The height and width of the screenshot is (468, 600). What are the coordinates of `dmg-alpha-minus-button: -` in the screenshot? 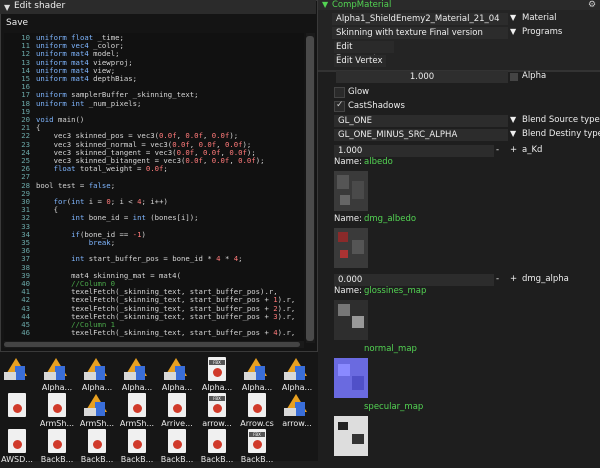 It's located at (497, 279).